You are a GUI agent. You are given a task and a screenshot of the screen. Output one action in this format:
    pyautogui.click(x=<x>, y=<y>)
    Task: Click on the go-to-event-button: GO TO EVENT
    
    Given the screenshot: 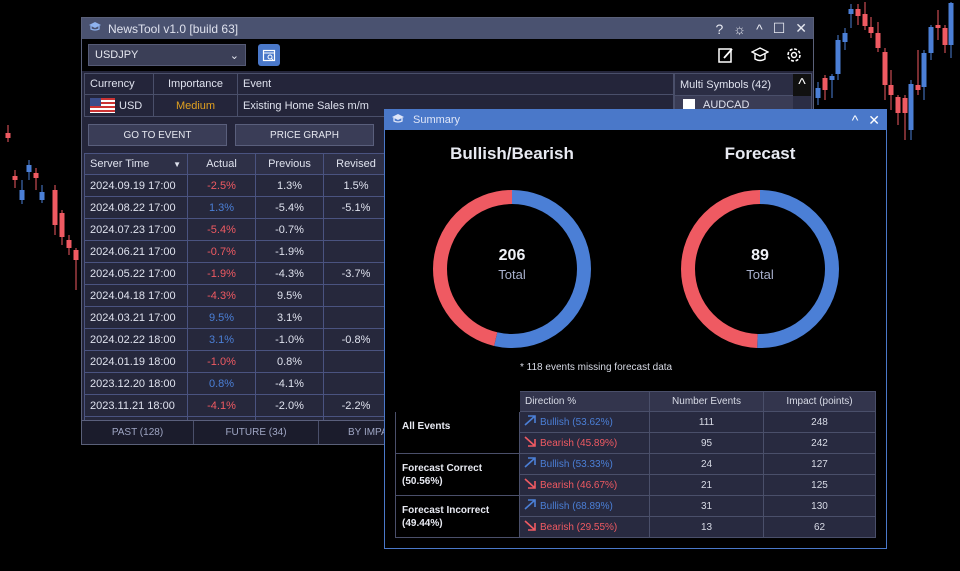 What is the action you would take?
    pyautogui.click(x=157, y=135)
    